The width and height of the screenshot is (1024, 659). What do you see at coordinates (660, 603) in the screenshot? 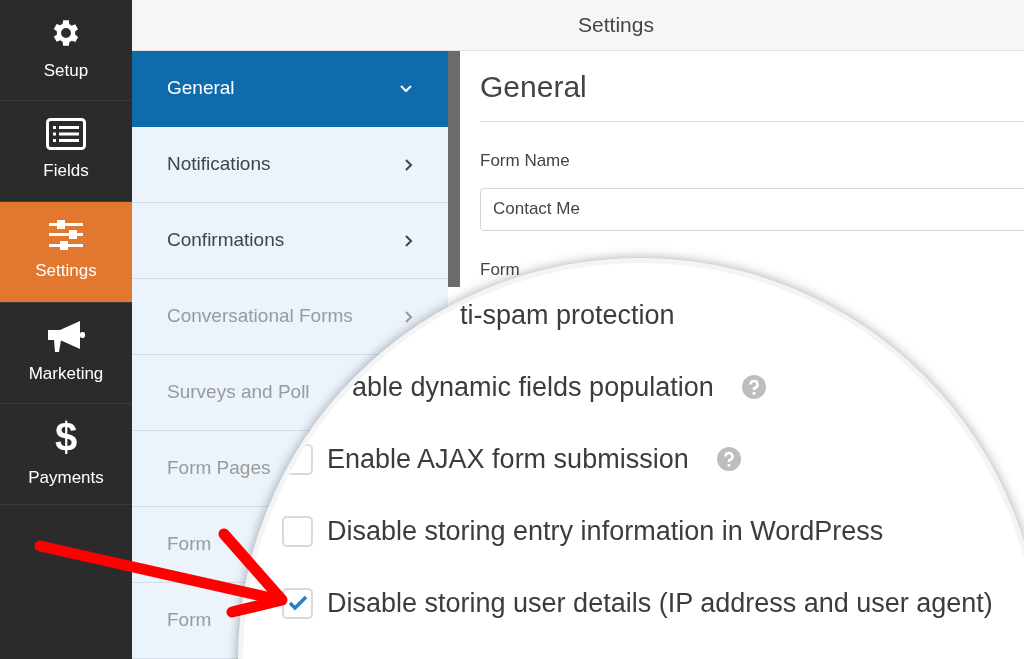
I see `option-label: Disable storing user details (IP address and user agent)` at bounding box center [660, 603].